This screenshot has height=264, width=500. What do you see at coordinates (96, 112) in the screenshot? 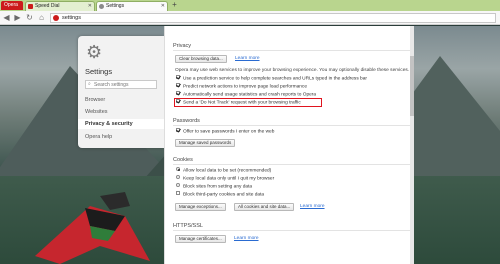
I see `sidebar-item-websites: Websites` at bounding box center [96, 112].